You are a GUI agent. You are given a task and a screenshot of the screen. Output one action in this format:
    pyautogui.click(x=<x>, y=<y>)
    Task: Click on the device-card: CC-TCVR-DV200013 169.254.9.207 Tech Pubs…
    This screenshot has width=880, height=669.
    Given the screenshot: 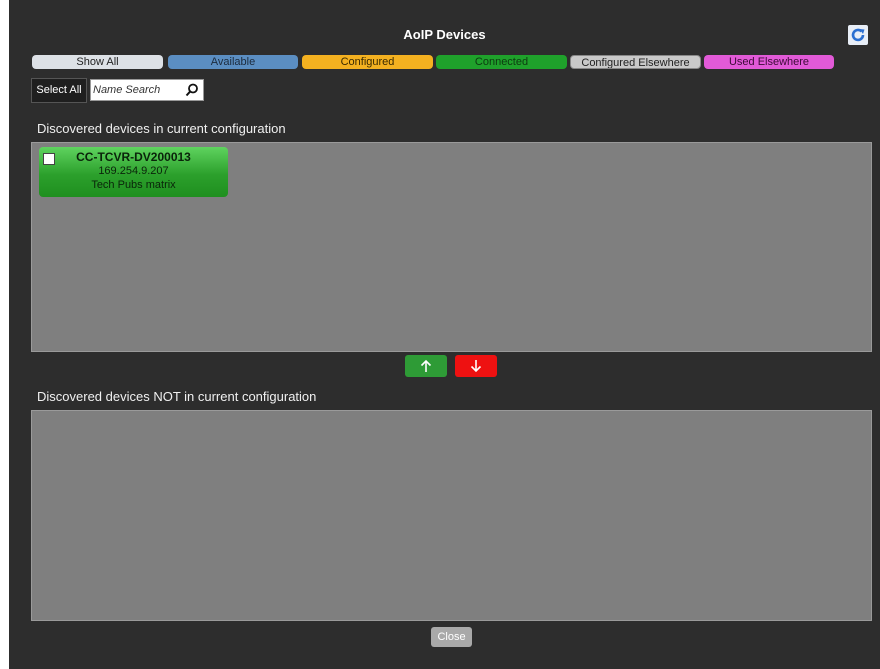 What is the action you would take?
    pyautogui.click(x=133, y=172)
    